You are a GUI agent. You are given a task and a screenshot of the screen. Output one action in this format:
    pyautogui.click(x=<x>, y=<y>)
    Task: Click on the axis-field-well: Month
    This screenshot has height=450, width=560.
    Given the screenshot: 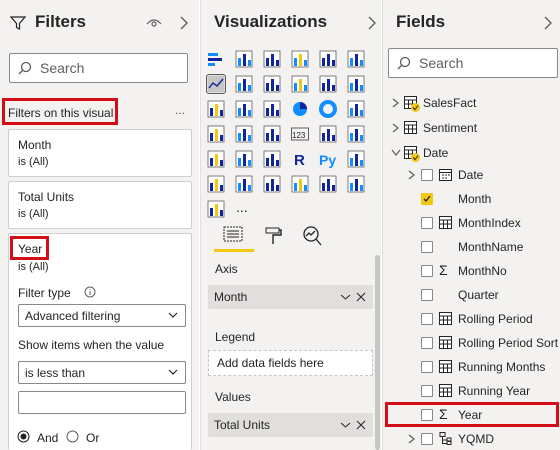 What is the action you would take?
    pyautogui.click(x=290, y=297)
    